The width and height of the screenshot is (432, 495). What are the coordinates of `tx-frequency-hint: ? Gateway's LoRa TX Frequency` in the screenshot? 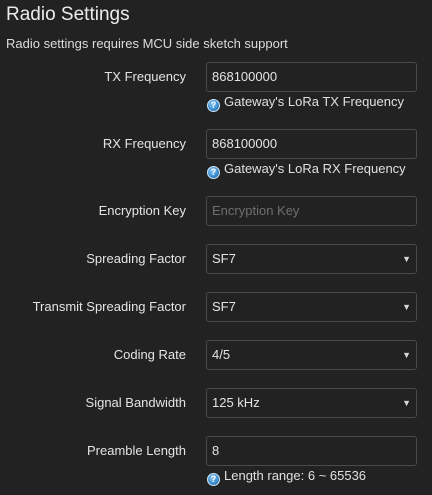 It's located at (305, 103).